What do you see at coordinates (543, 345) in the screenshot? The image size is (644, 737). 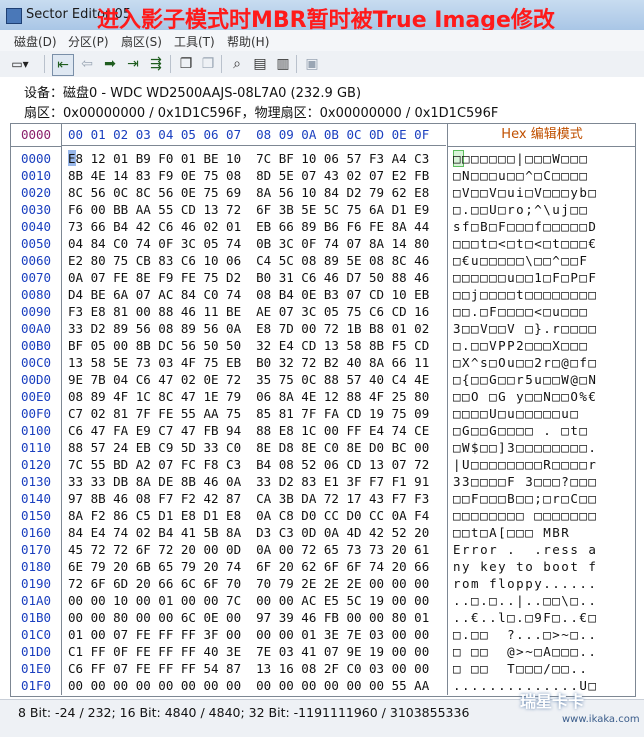 I see `row-ascii: □.□□VPP2□□□X□□□` at bounding box center [543, 345].